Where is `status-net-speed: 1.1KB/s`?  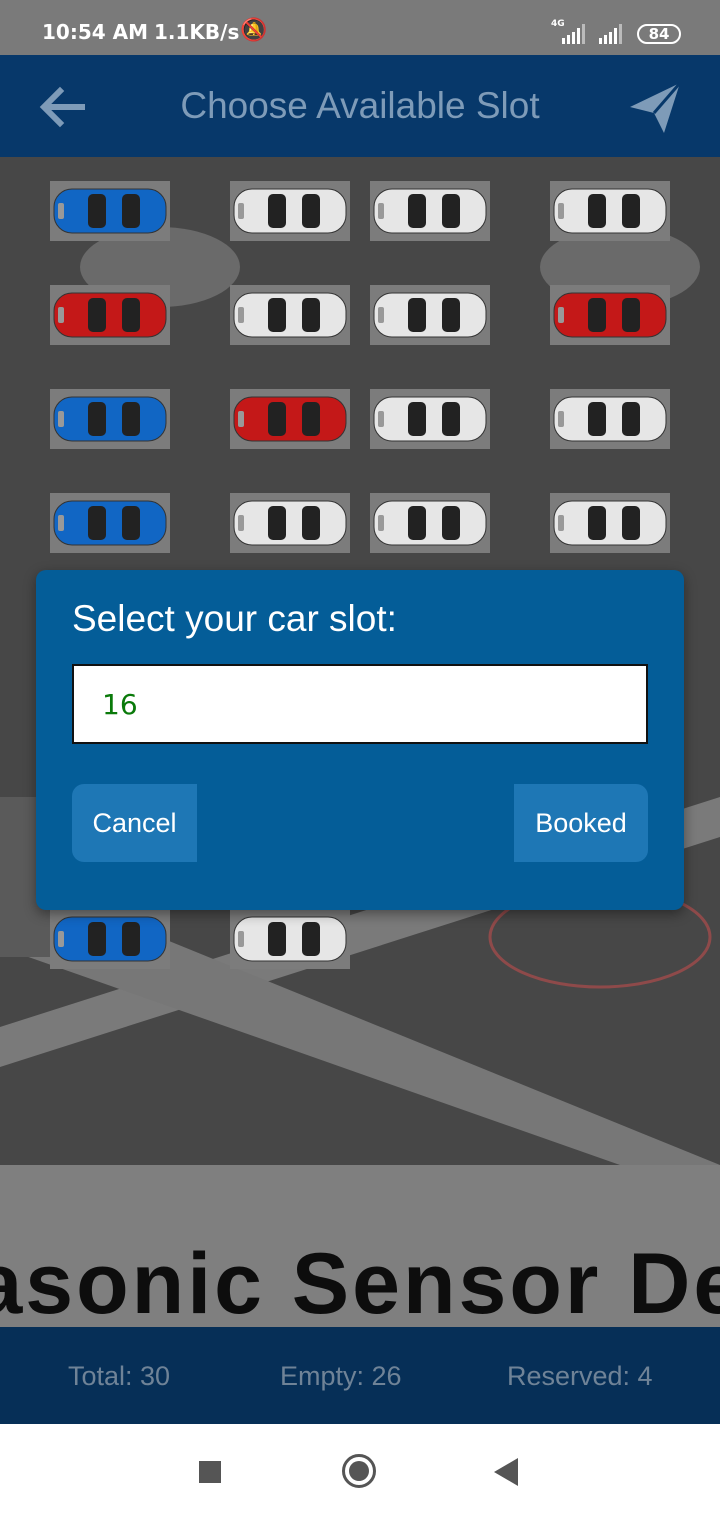
status-net-speed: 1.1KB/s is located at coordinates (197, 32).